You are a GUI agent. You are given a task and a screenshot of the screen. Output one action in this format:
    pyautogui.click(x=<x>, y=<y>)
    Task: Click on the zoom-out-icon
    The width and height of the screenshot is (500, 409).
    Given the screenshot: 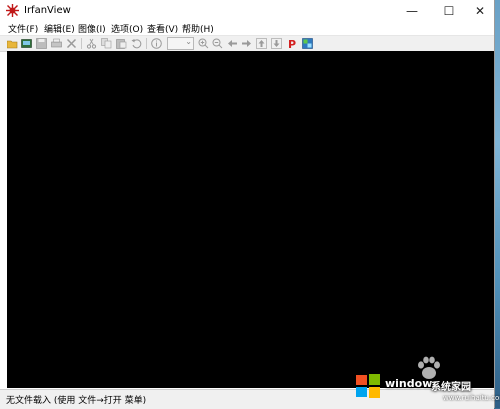 What is the action you would take?
    pyautogui.click(x=217, y=43)
    